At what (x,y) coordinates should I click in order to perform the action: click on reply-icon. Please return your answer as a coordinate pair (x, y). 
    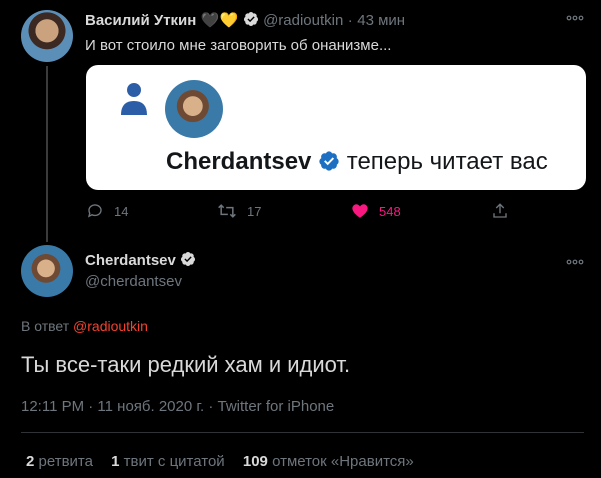
    Looking at the image, I should click on (94, 211).